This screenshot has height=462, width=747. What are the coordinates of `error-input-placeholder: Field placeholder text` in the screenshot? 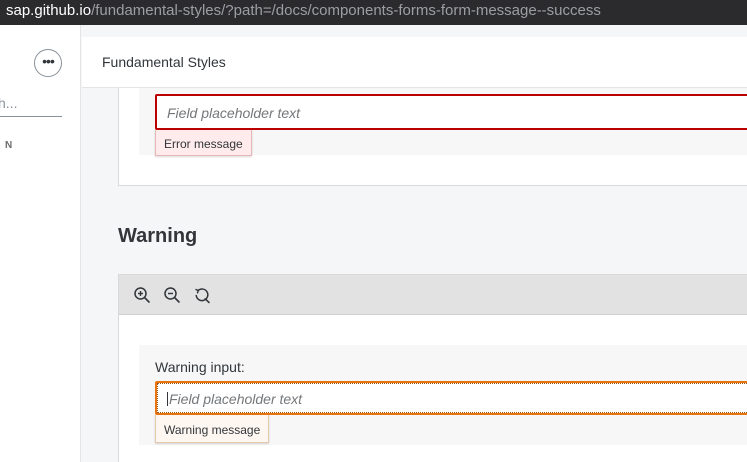 It's located at (234, 113).